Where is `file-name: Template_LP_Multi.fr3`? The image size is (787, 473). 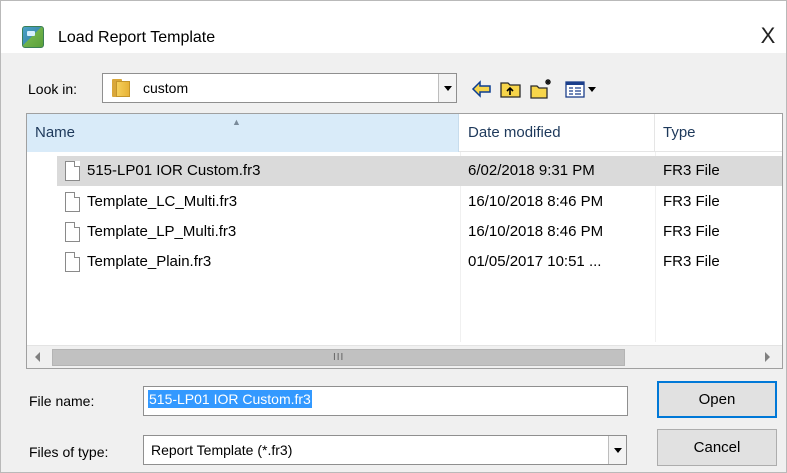
file-name: Template_LP_Multi.fr3 is located at coordinates (162, 231).